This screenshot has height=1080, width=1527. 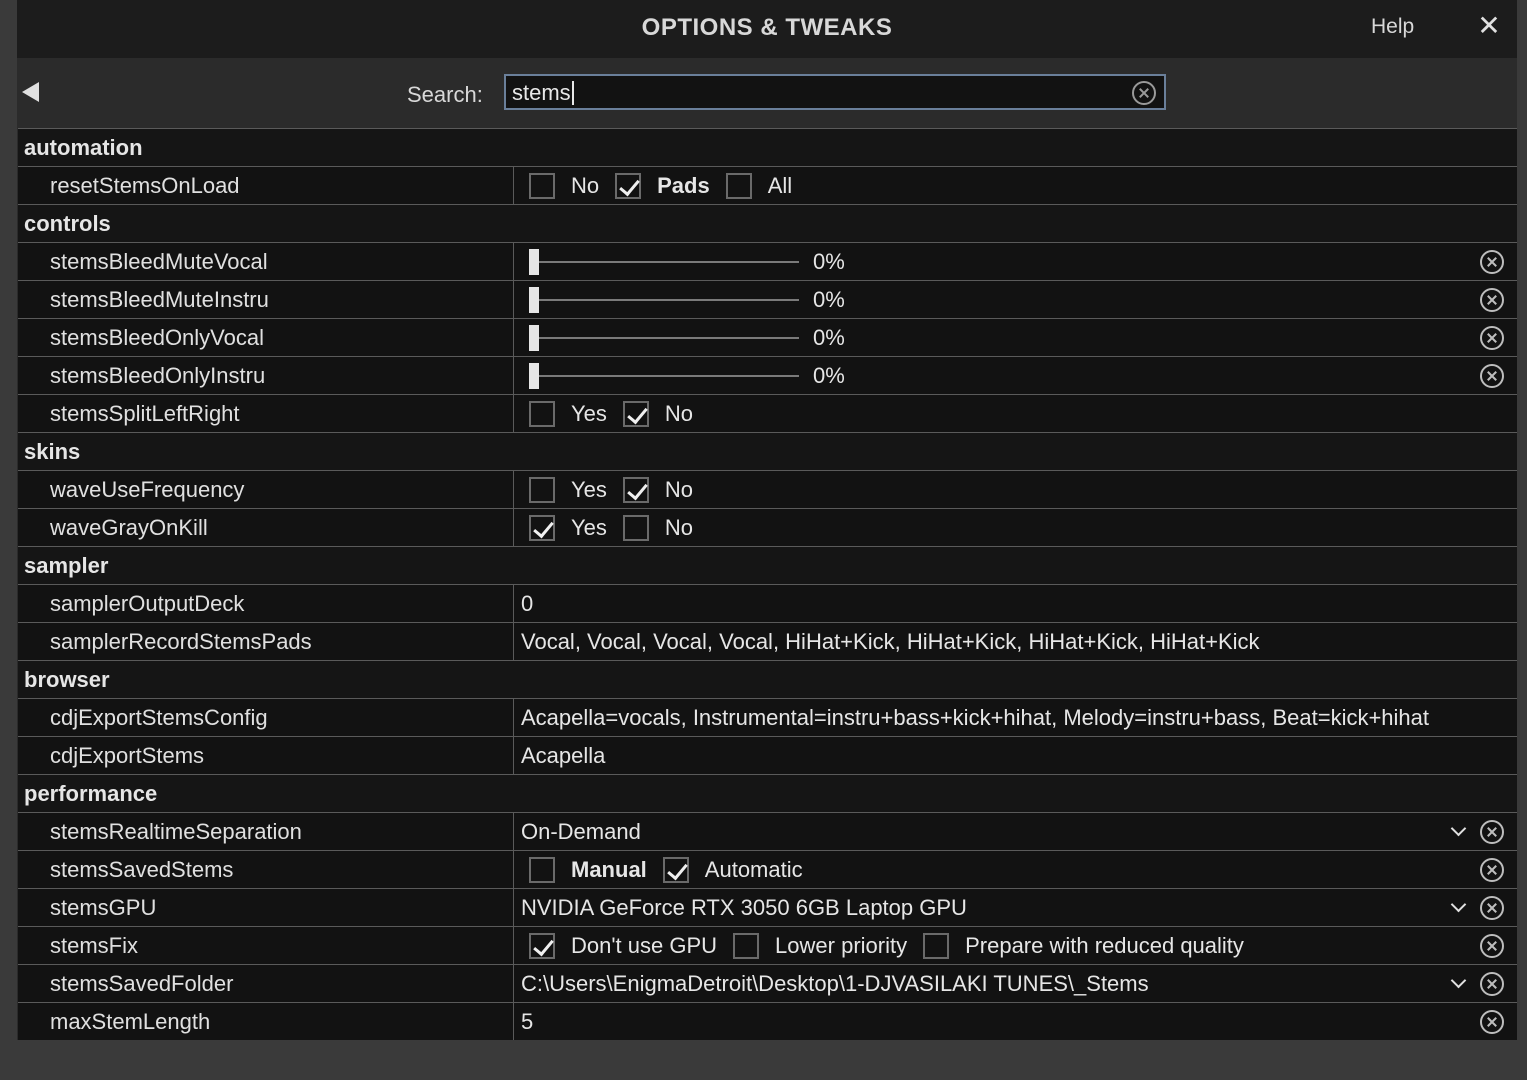 I want to click on setting-row-waveUseFrequency: waveUseFrequency Yes No, so click(x=767, y=490).